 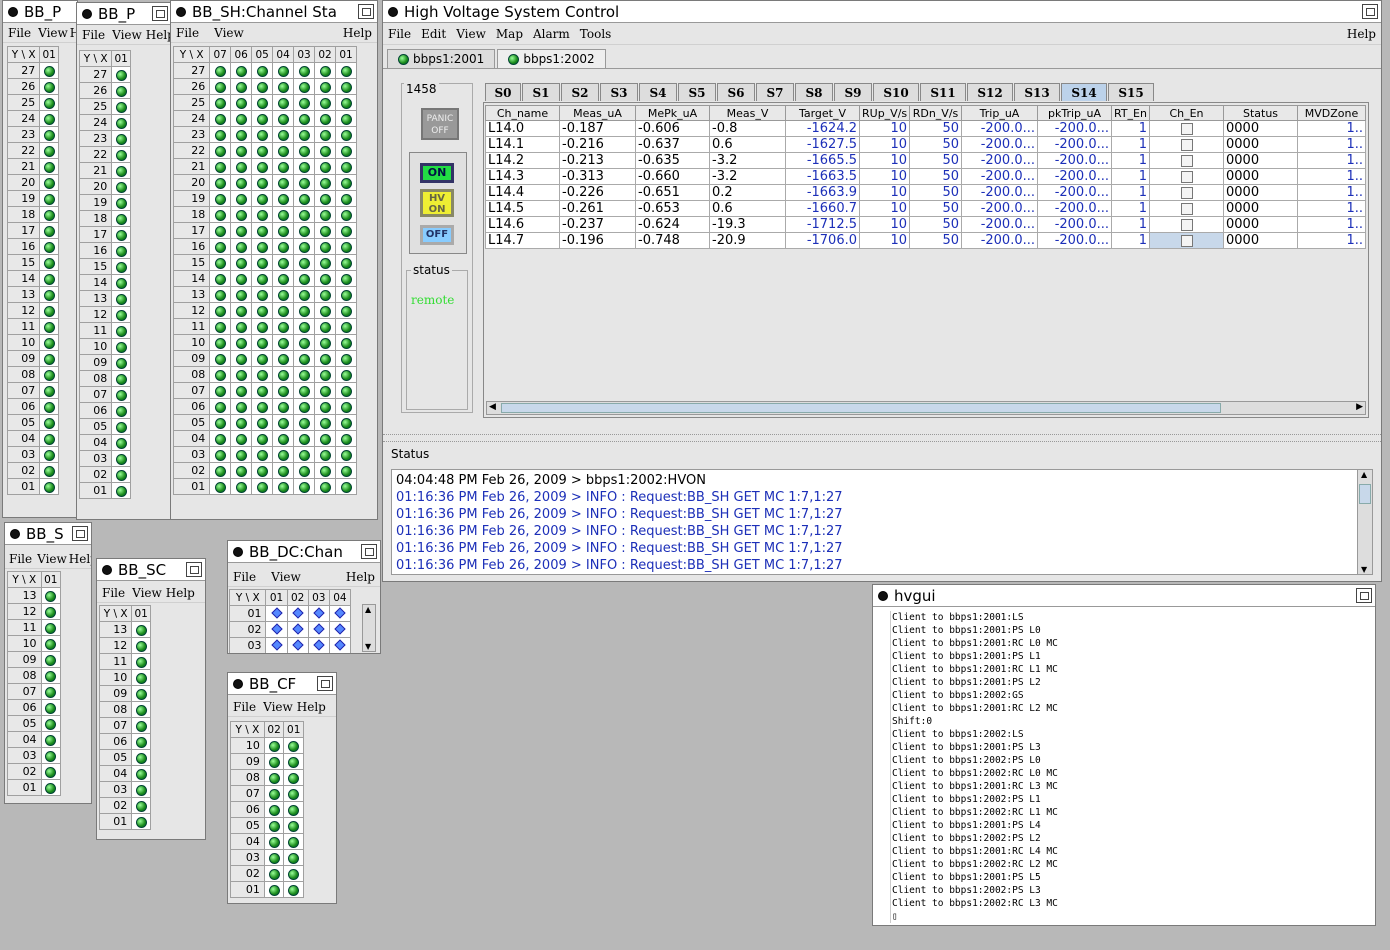 What do you see at coordinates (935, 128) in the screenshot?
I see `table-cell: 50` at bounding box center [935, 128].